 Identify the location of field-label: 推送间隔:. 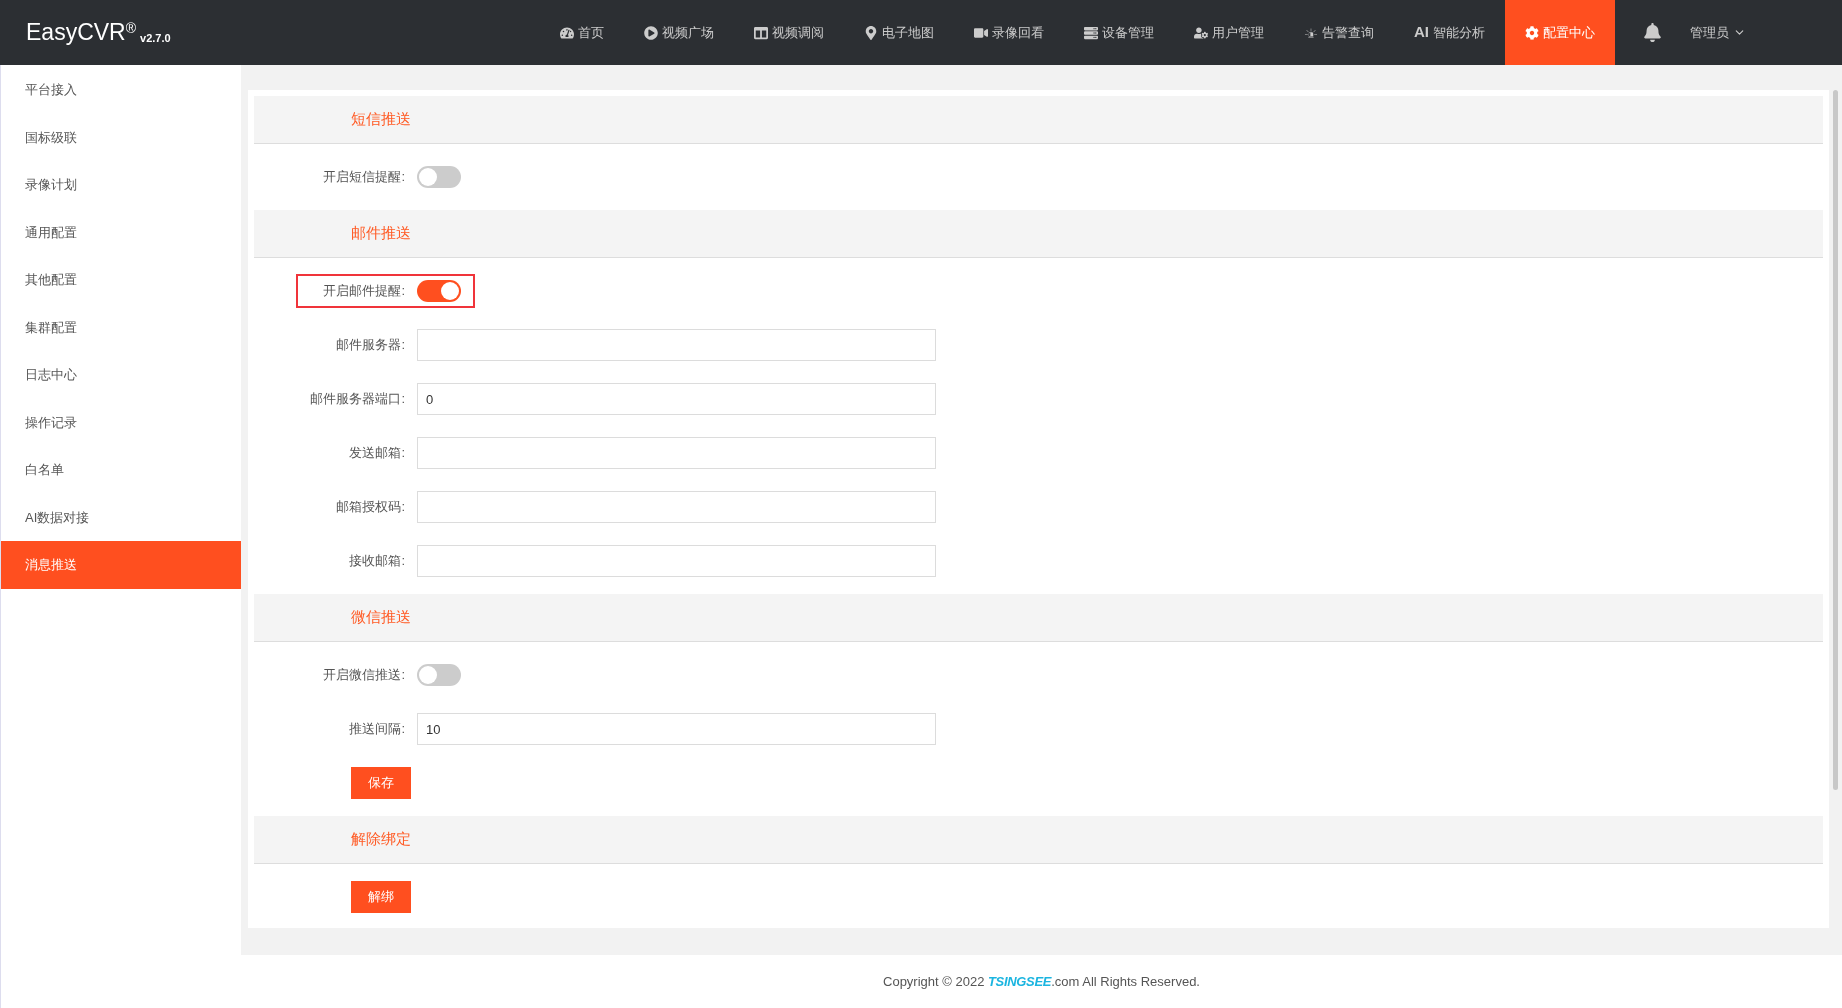
(377, 729).